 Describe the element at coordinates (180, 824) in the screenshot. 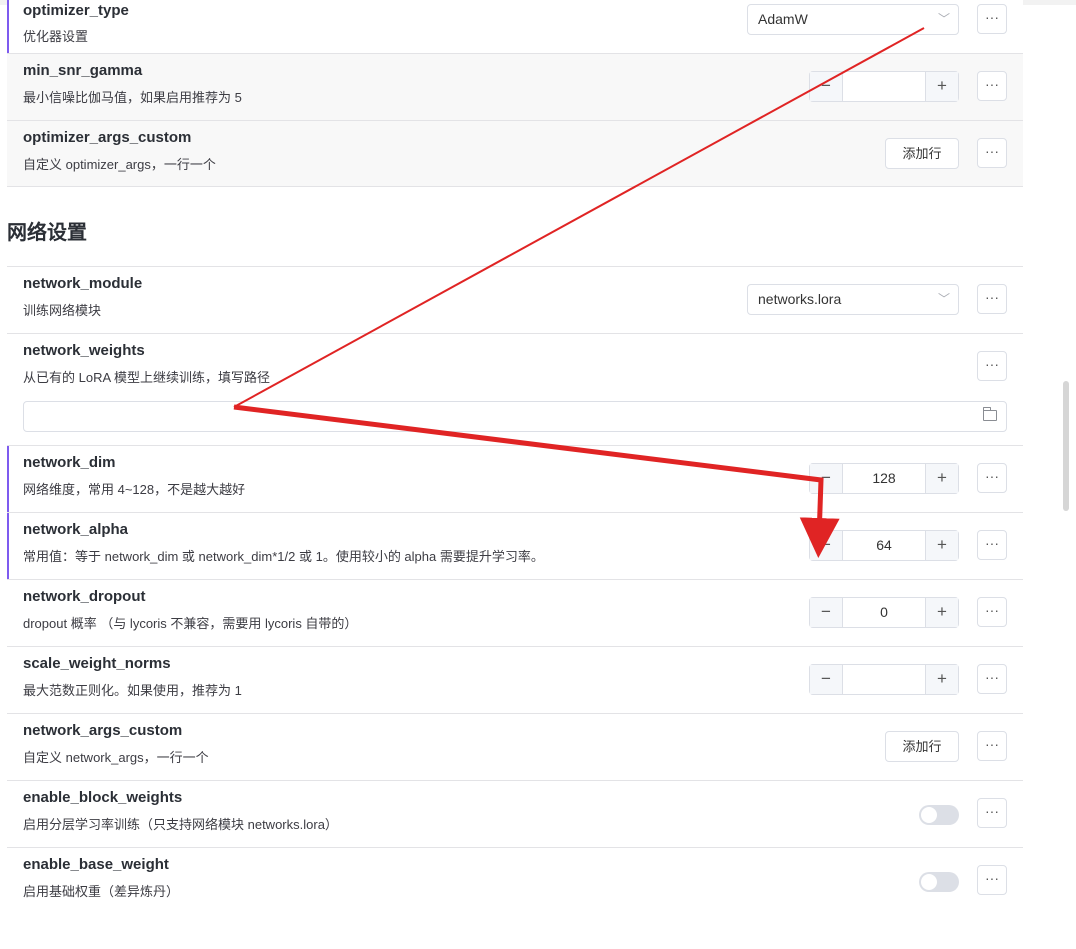

I see `row-description: 启用分层学习率训练（只支持网络模块 networks.lora）` at that location.